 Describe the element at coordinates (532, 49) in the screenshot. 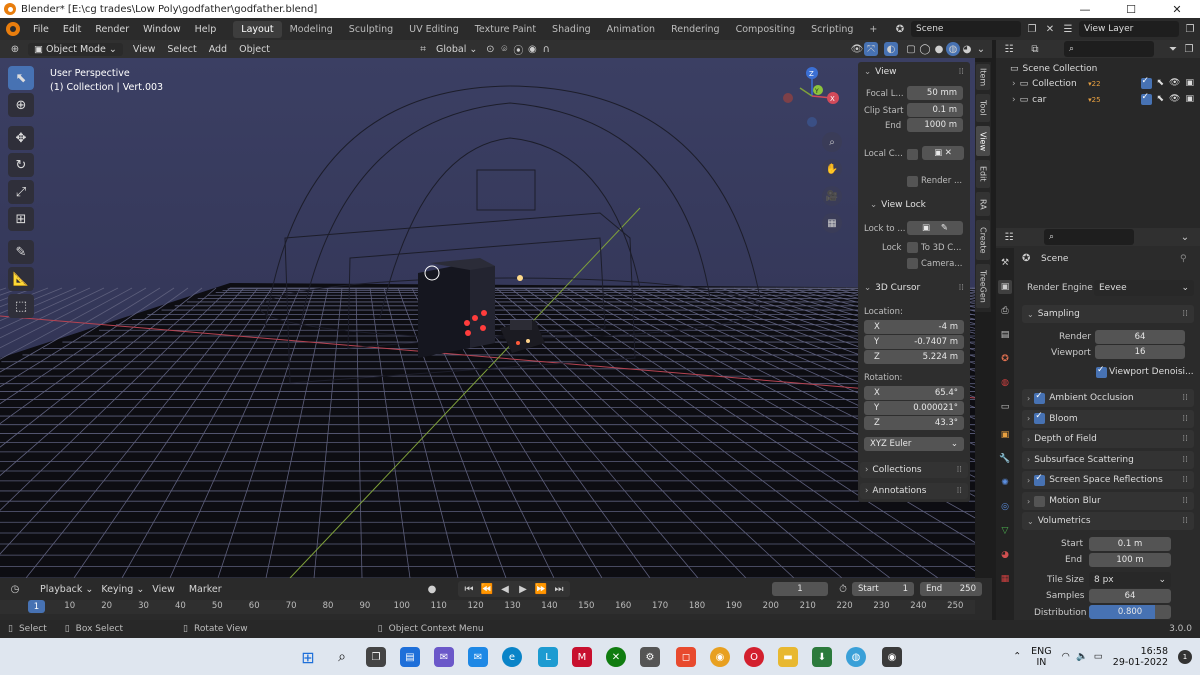

I see `proportional-edit-icon: ◉` at that location.